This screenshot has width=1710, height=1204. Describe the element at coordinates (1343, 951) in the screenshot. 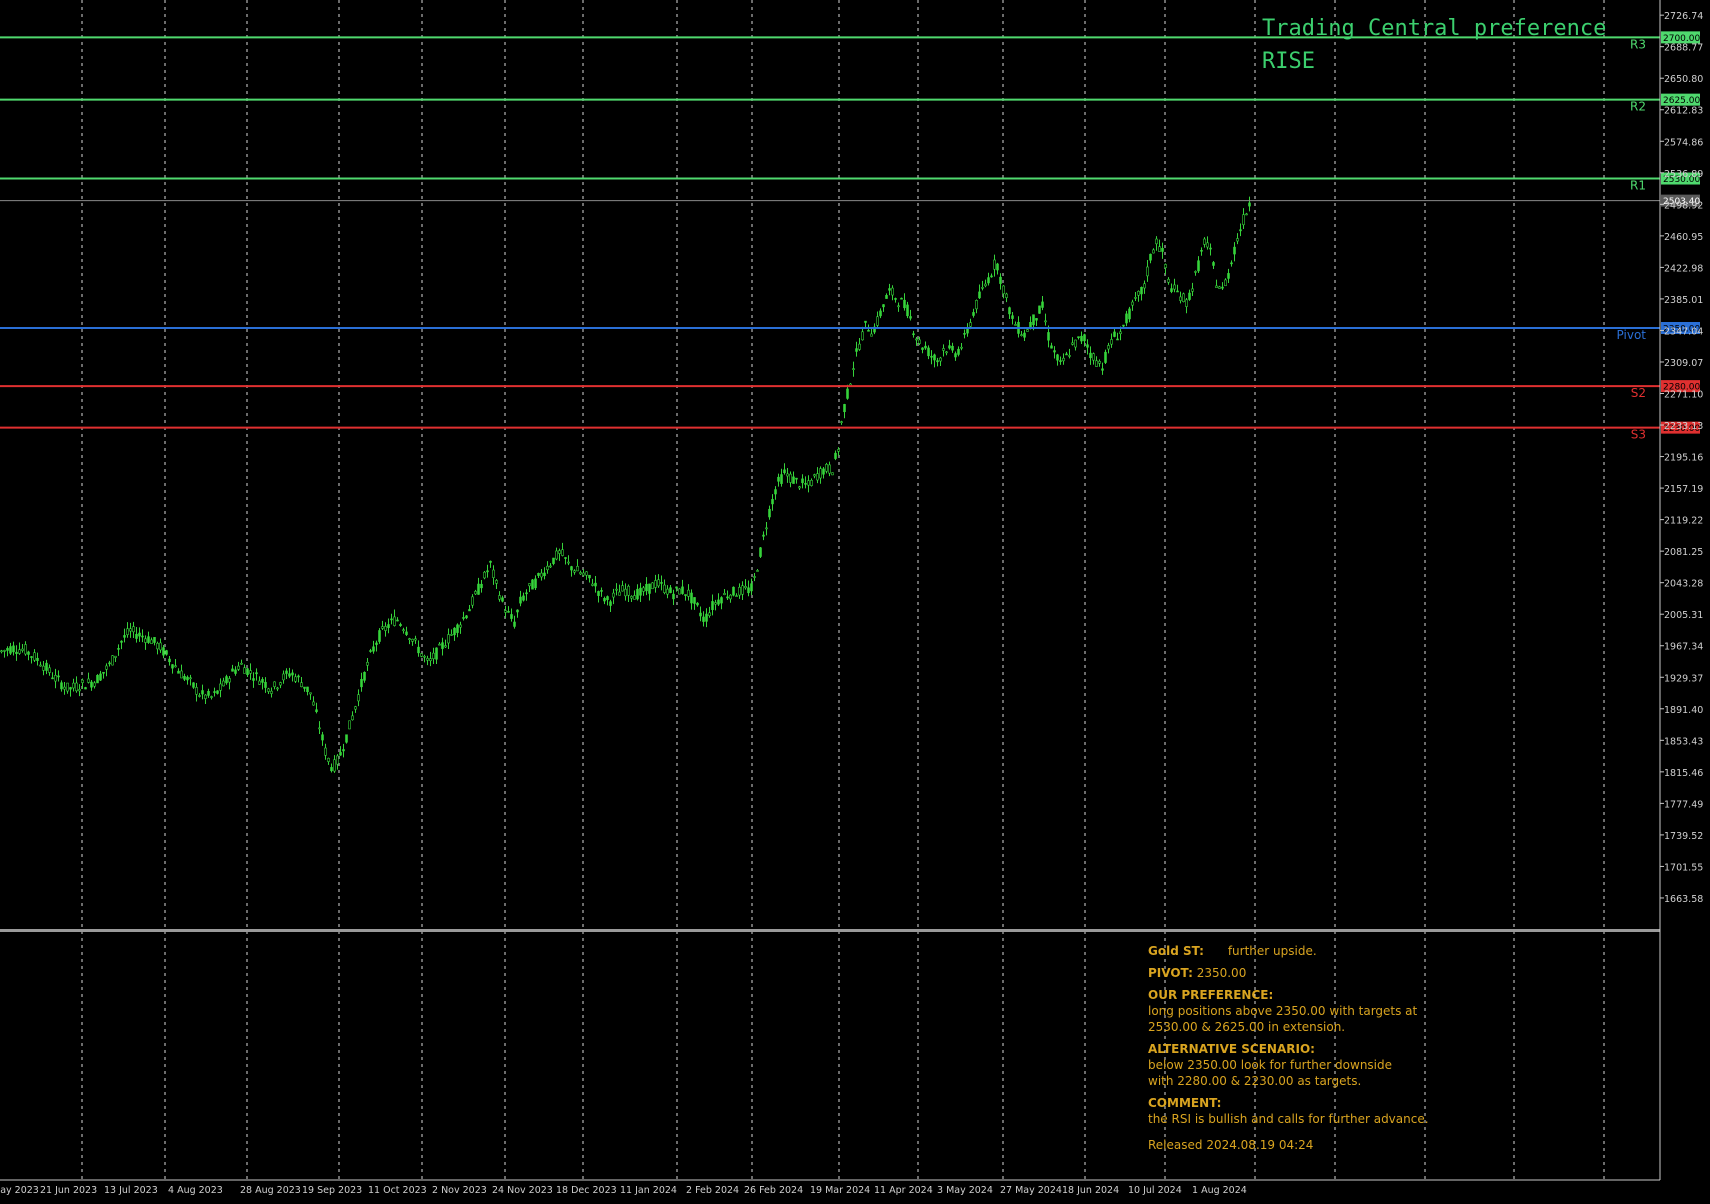

I see `symbol-row: Gold ST: further upside.` at that location.